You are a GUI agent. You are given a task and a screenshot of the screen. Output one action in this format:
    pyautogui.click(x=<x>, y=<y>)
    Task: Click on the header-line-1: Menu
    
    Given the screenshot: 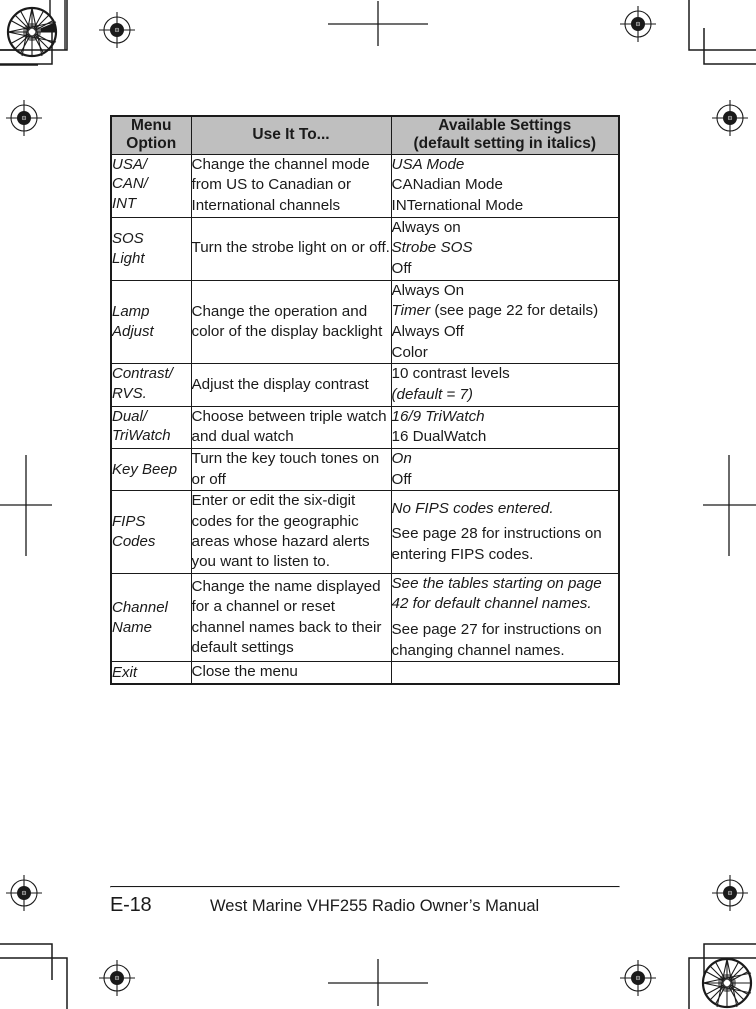 What is the action you would take?
    pyautogui.click(x=151, y=125)
    